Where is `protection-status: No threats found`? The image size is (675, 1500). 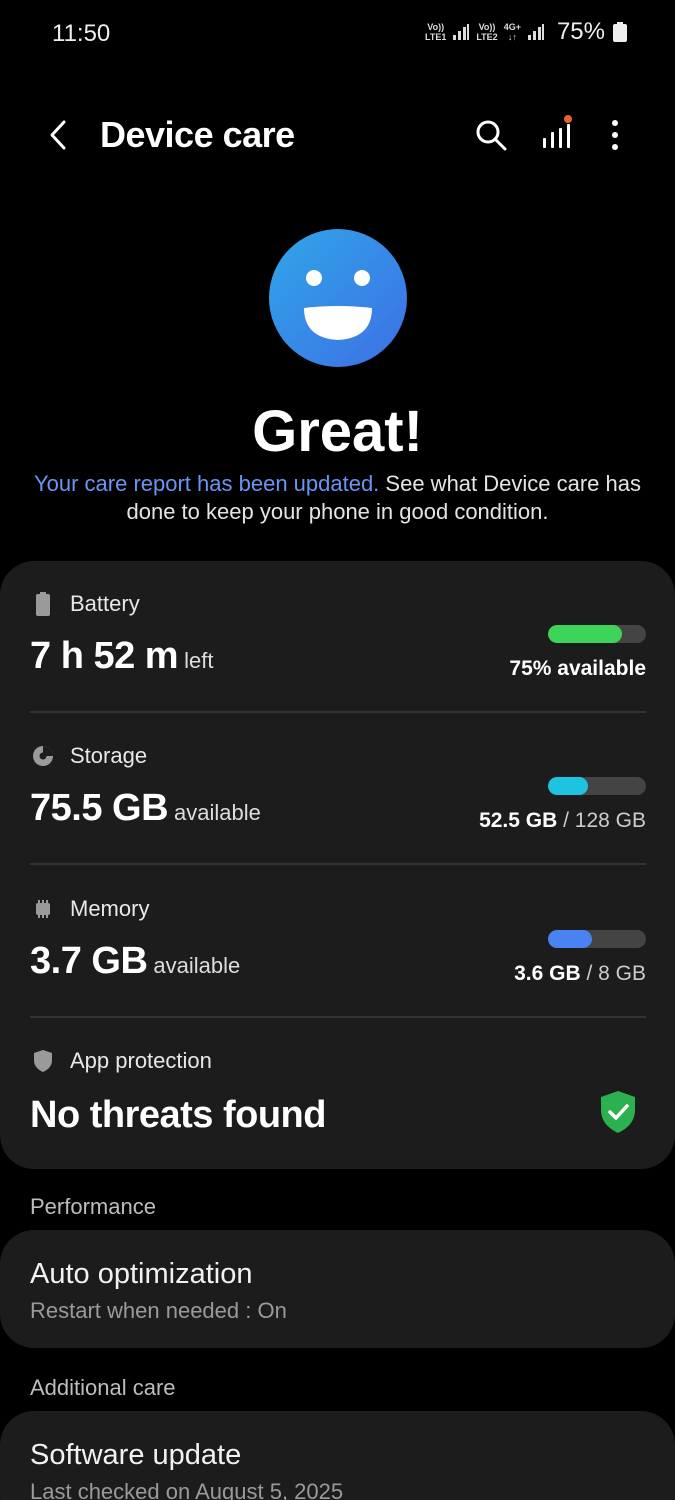 protection-status: No threats found is located at coordinates (178, 1115).